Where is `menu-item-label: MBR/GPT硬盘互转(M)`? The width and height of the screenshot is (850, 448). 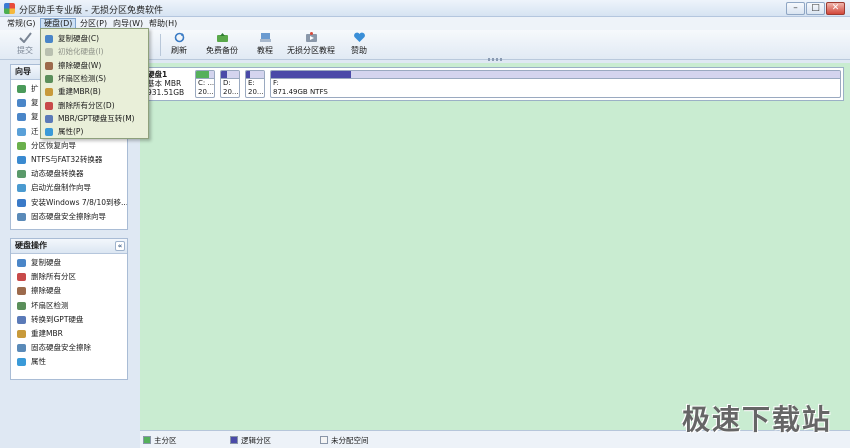
menu-item-label: MBR/GPT硬盘互转(M) is located at coordinates (96, 118).